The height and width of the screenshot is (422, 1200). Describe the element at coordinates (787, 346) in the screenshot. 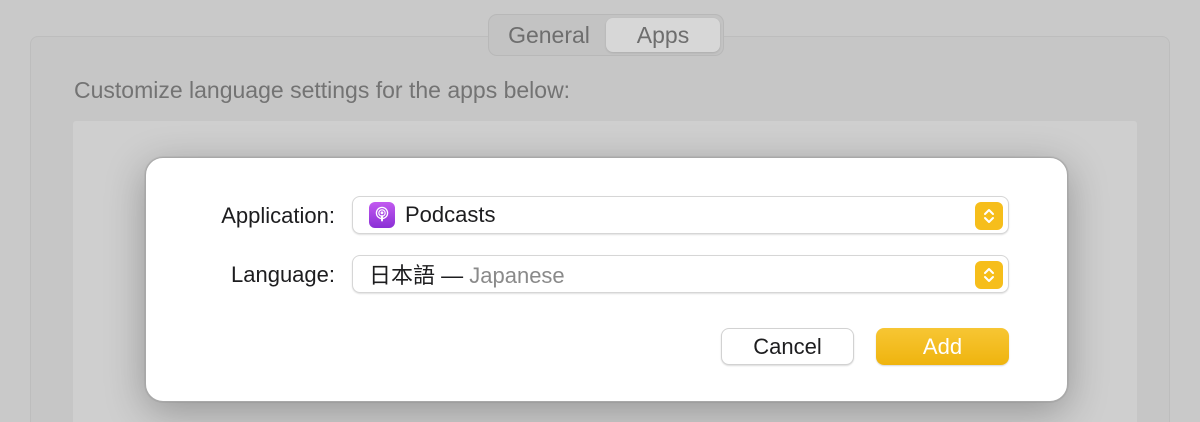

I see `cancel-button: Cancel` at that location.